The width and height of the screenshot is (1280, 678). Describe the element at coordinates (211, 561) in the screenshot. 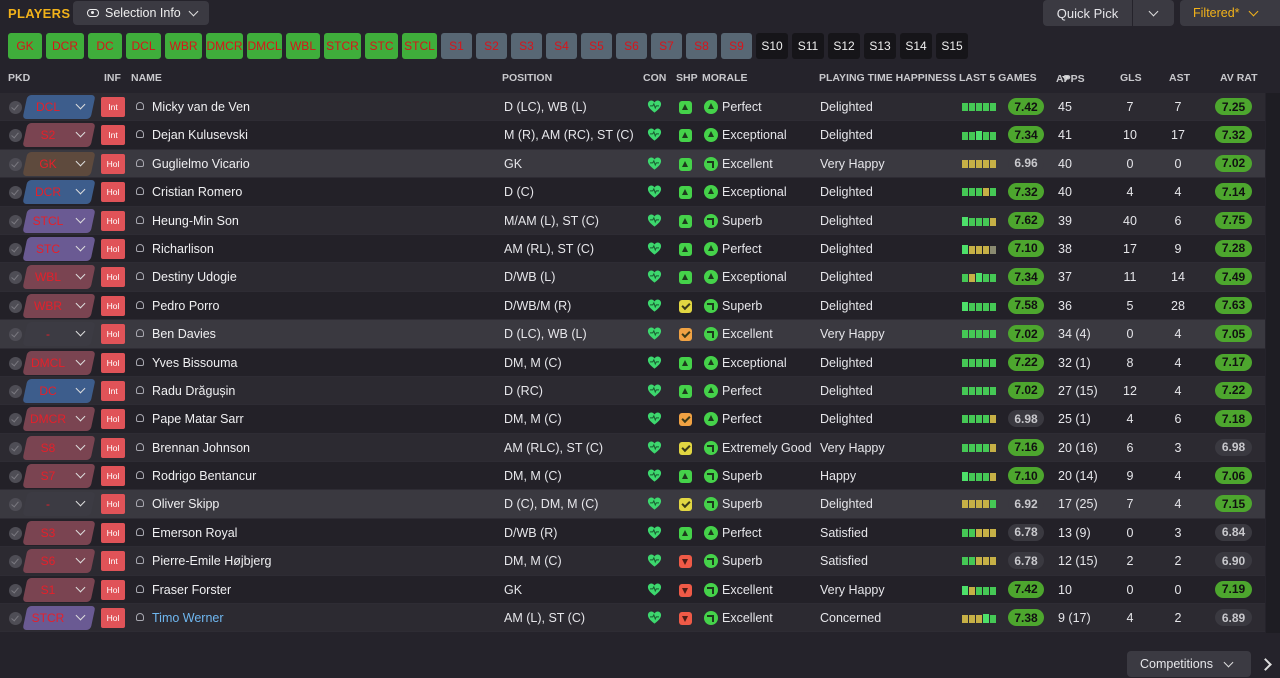

I see `player-name: Pierre-Emile Højbjerg` at that location.